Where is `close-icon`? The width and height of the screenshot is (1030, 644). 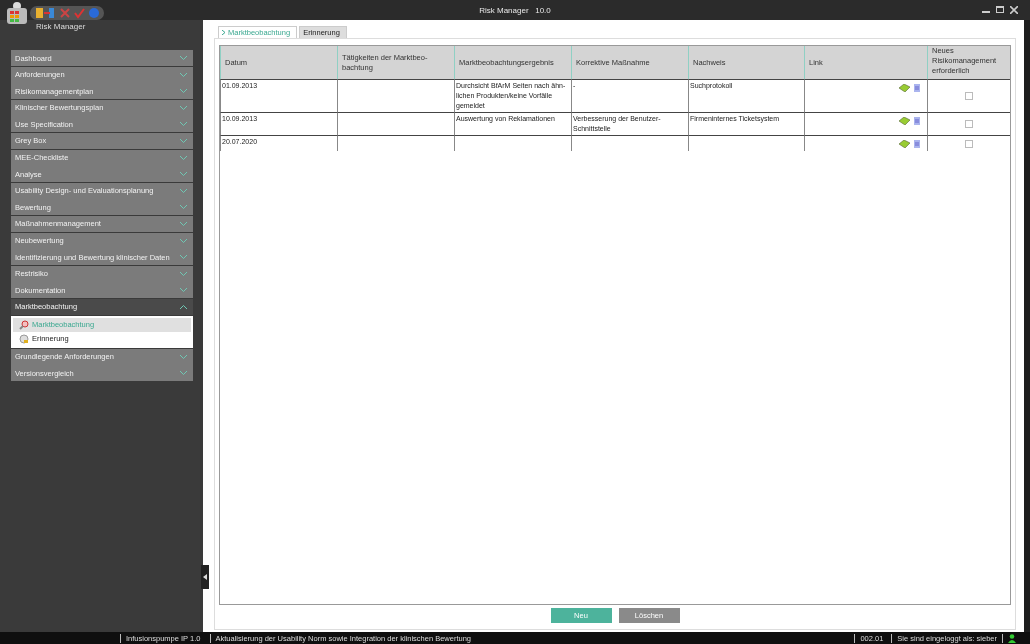
close-icon is located at coordinates (1014, 10).